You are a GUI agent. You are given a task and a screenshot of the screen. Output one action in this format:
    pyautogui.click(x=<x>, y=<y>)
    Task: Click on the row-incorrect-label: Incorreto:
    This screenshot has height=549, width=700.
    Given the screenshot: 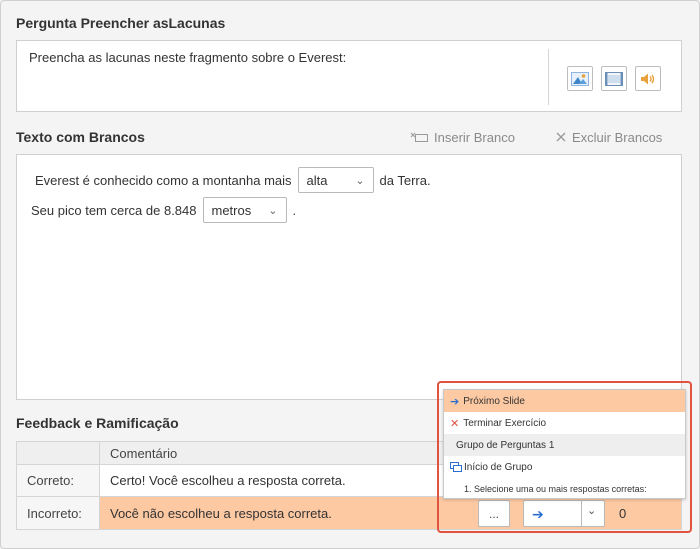 What is the action you would take?
    pyautogui.click(x=58, y=513)
    